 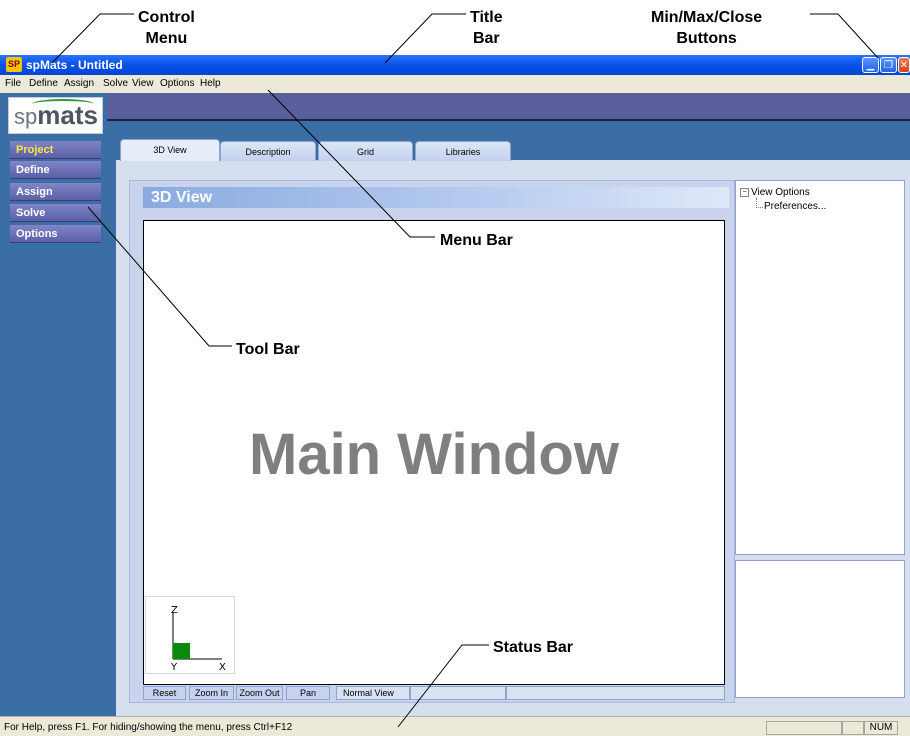 What do you see at coordinates (174, 667) in the screenshot?
I see `axis-y-label: Y` at bounding box center [174, 667].